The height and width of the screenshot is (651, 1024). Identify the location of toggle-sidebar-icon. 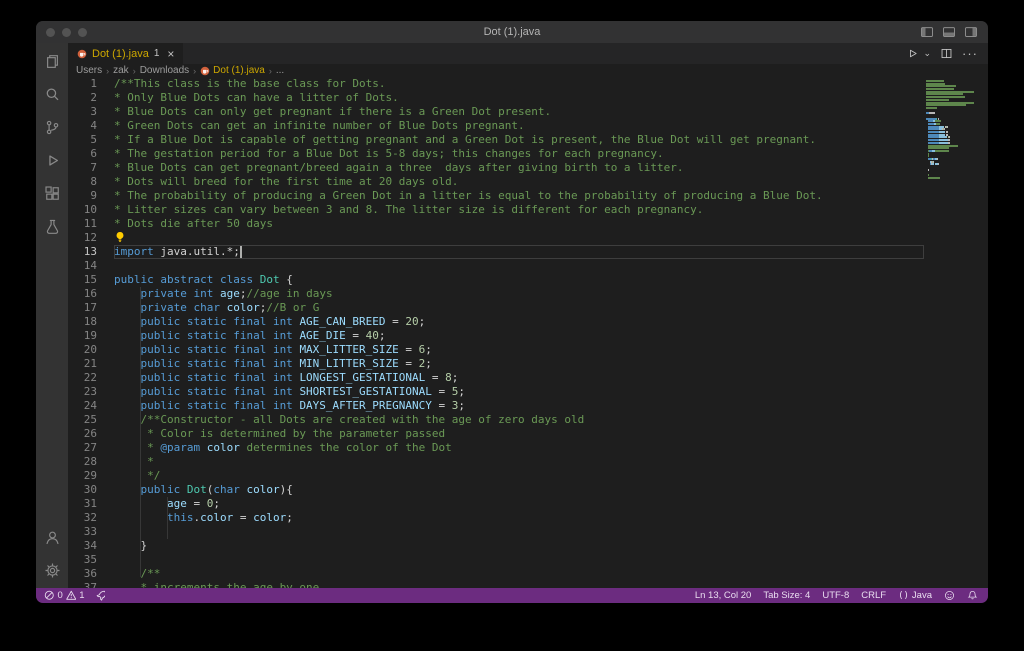
(927, 32).